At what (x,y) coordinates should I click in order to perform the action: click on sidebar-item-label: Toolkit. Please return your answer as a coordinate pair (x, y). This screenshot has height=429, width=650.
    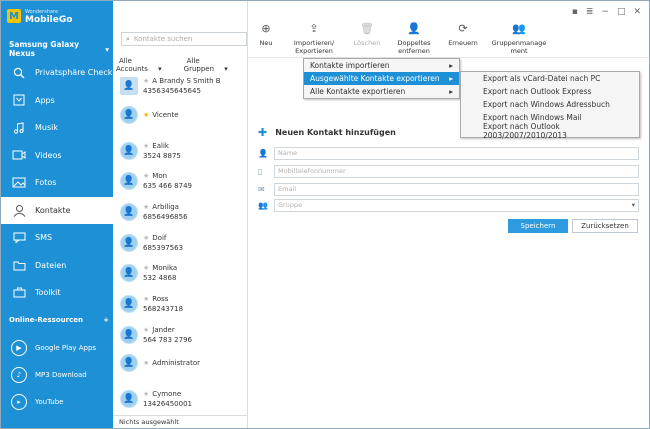
    Looking at the image, I should click on (48, 293).